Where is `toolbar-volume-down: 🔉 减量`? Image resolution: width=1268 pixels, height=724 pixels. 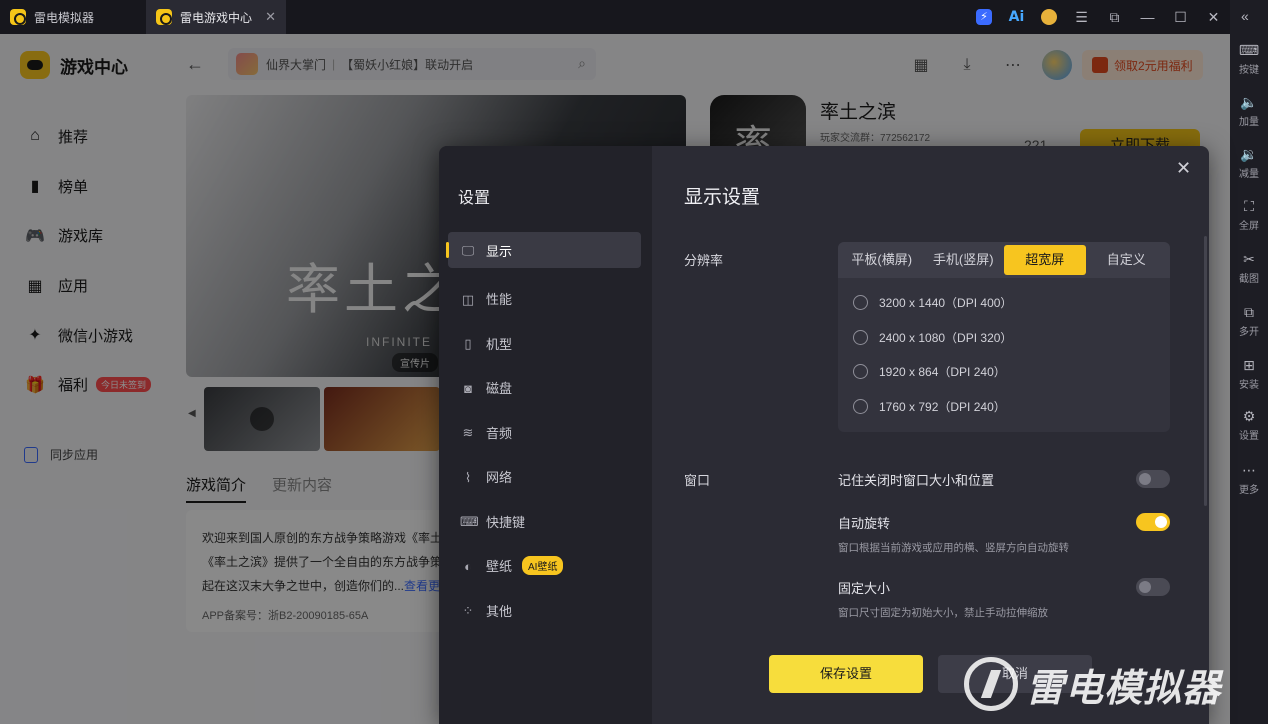 toolbar-volume-down: 🔉 减量 is located at coordinates (1249, 163).